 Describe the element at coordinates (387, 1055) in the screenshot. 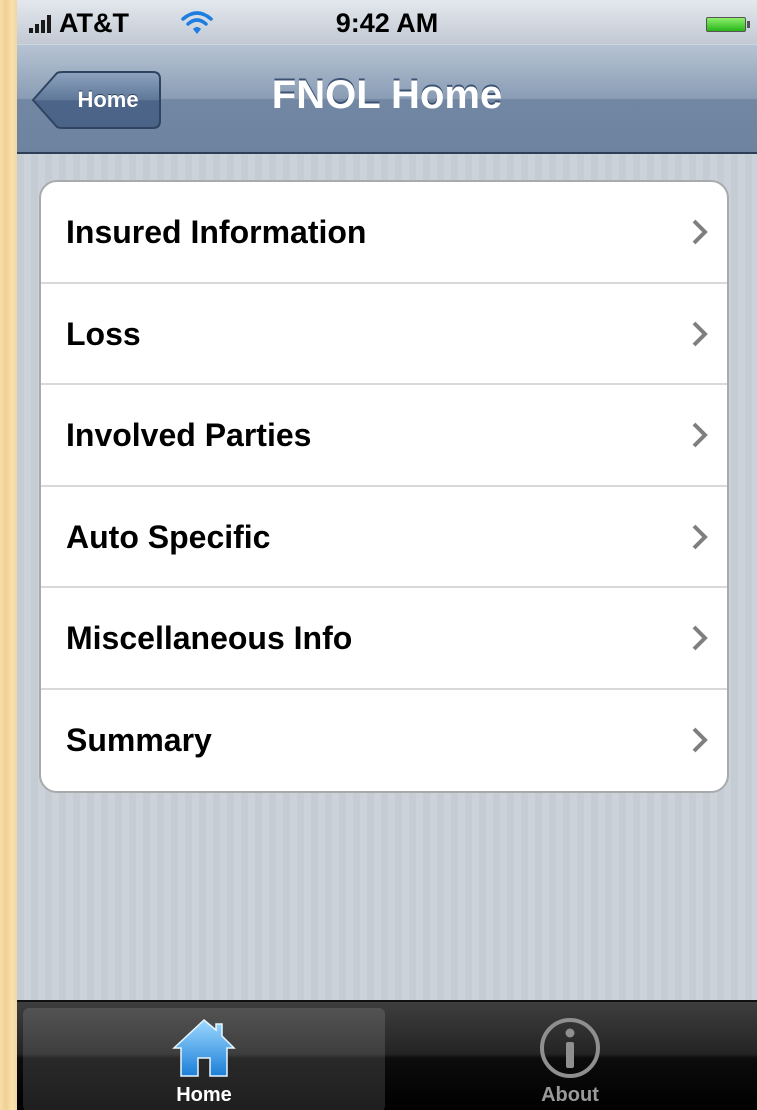

I see `tab-bar: Home About` at that location.